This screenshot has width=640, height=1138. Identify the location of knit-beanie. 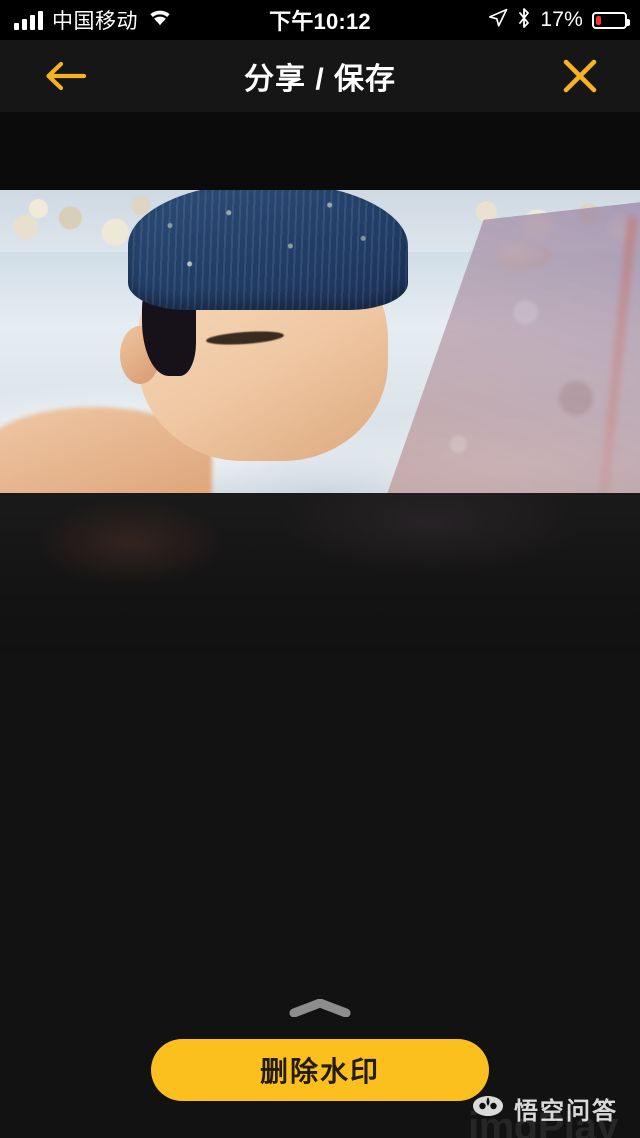
(268, 250).